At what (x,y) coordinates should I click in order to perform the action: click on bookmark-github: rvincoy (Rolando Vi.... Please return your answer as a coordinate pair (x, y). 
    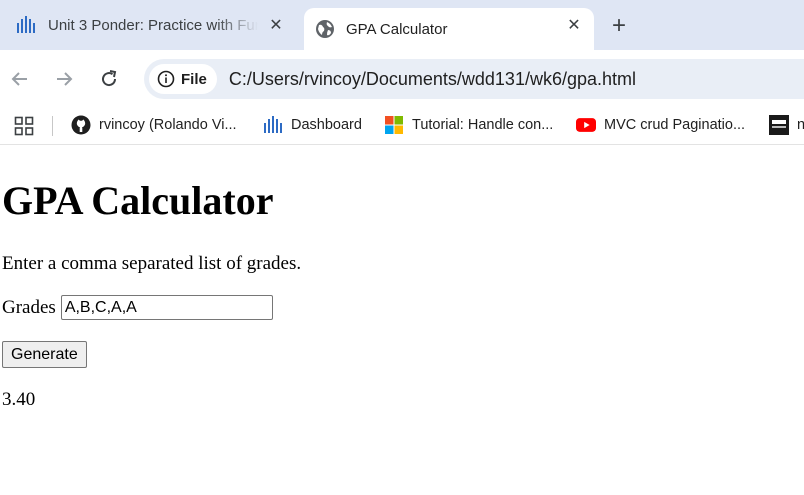
    Looking at the image, I should click on (154, 125).